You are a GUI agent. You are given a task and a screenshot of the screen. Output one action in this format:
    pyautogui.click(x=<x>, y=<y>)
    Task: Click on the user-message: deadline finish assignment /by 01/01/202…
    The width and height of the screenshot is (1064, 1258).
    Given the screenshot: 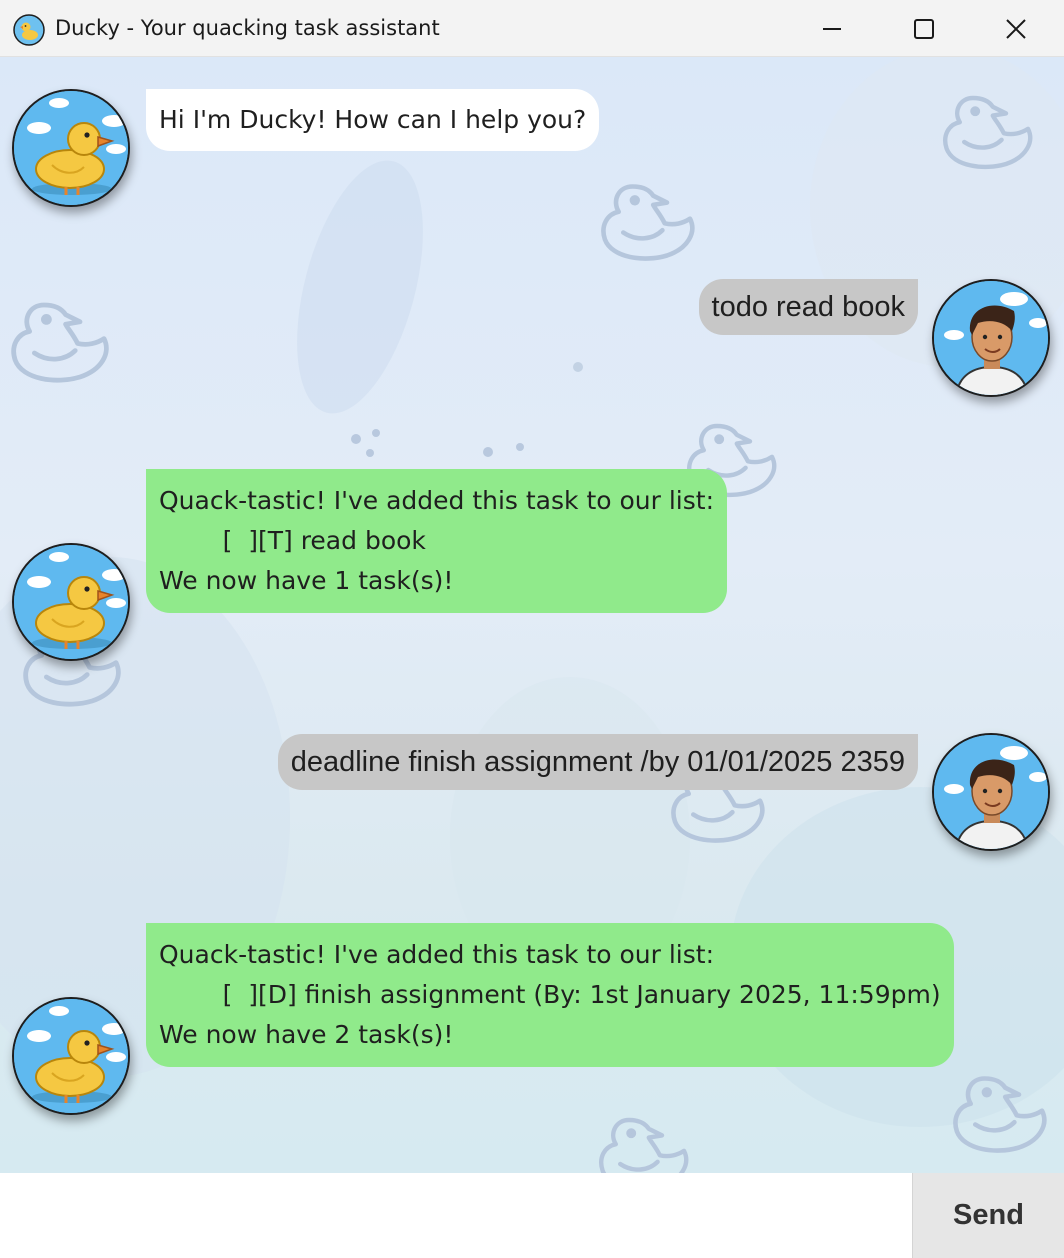 What is the action you would take?
    pyautogui.click(x=597, y=762)
    